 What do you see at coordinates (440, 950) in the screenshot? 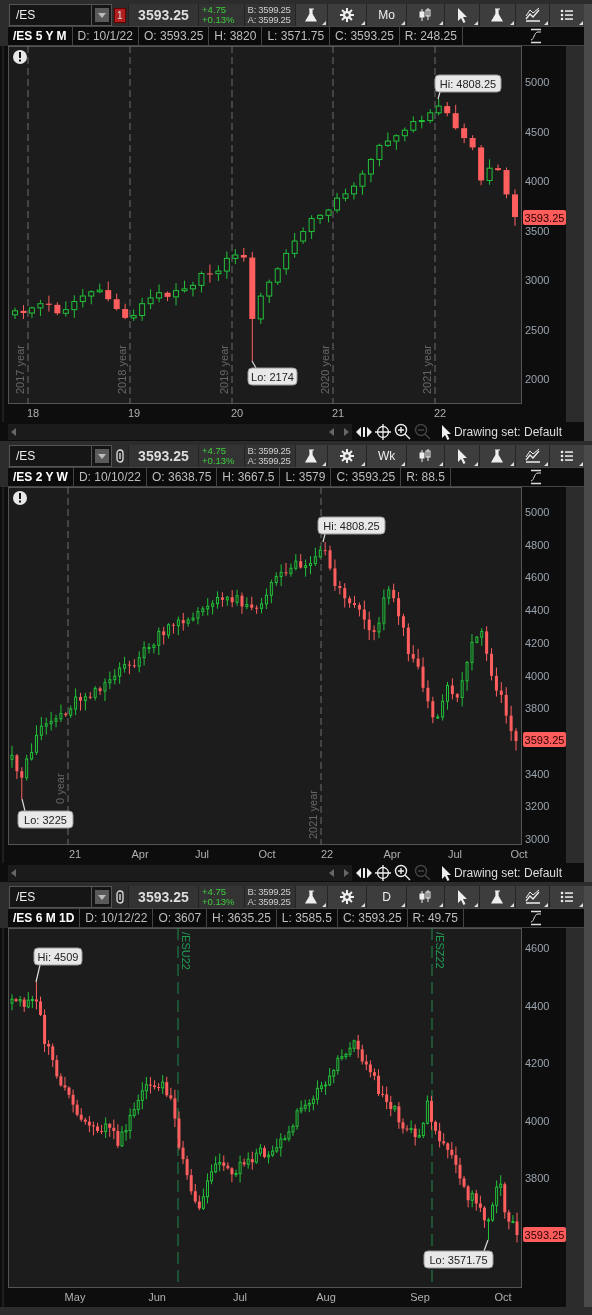
I see `expiration-marker-label: /ESZ22` at bounding box center [440, 950].